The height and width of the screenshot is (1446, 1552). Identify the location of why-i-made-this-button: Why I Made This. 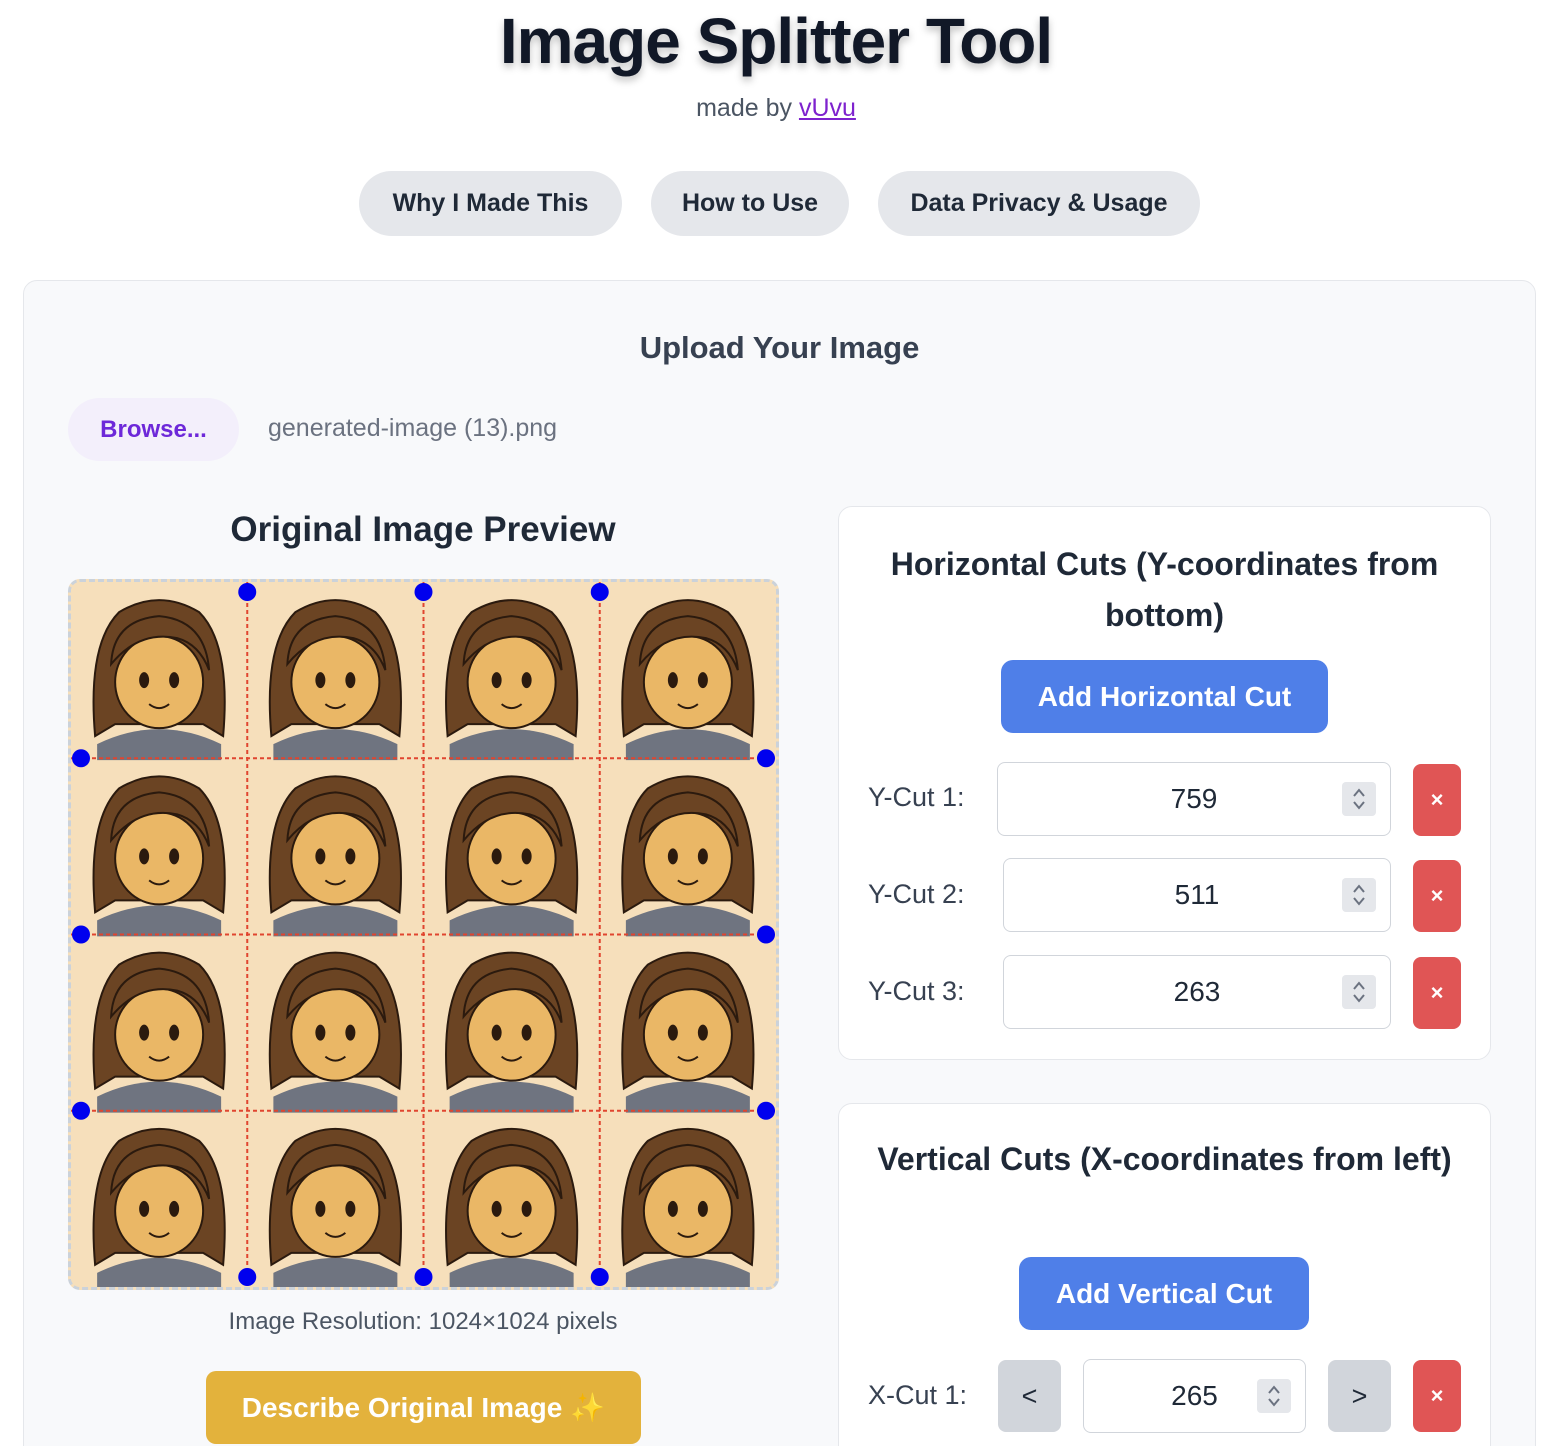
(490, 203).